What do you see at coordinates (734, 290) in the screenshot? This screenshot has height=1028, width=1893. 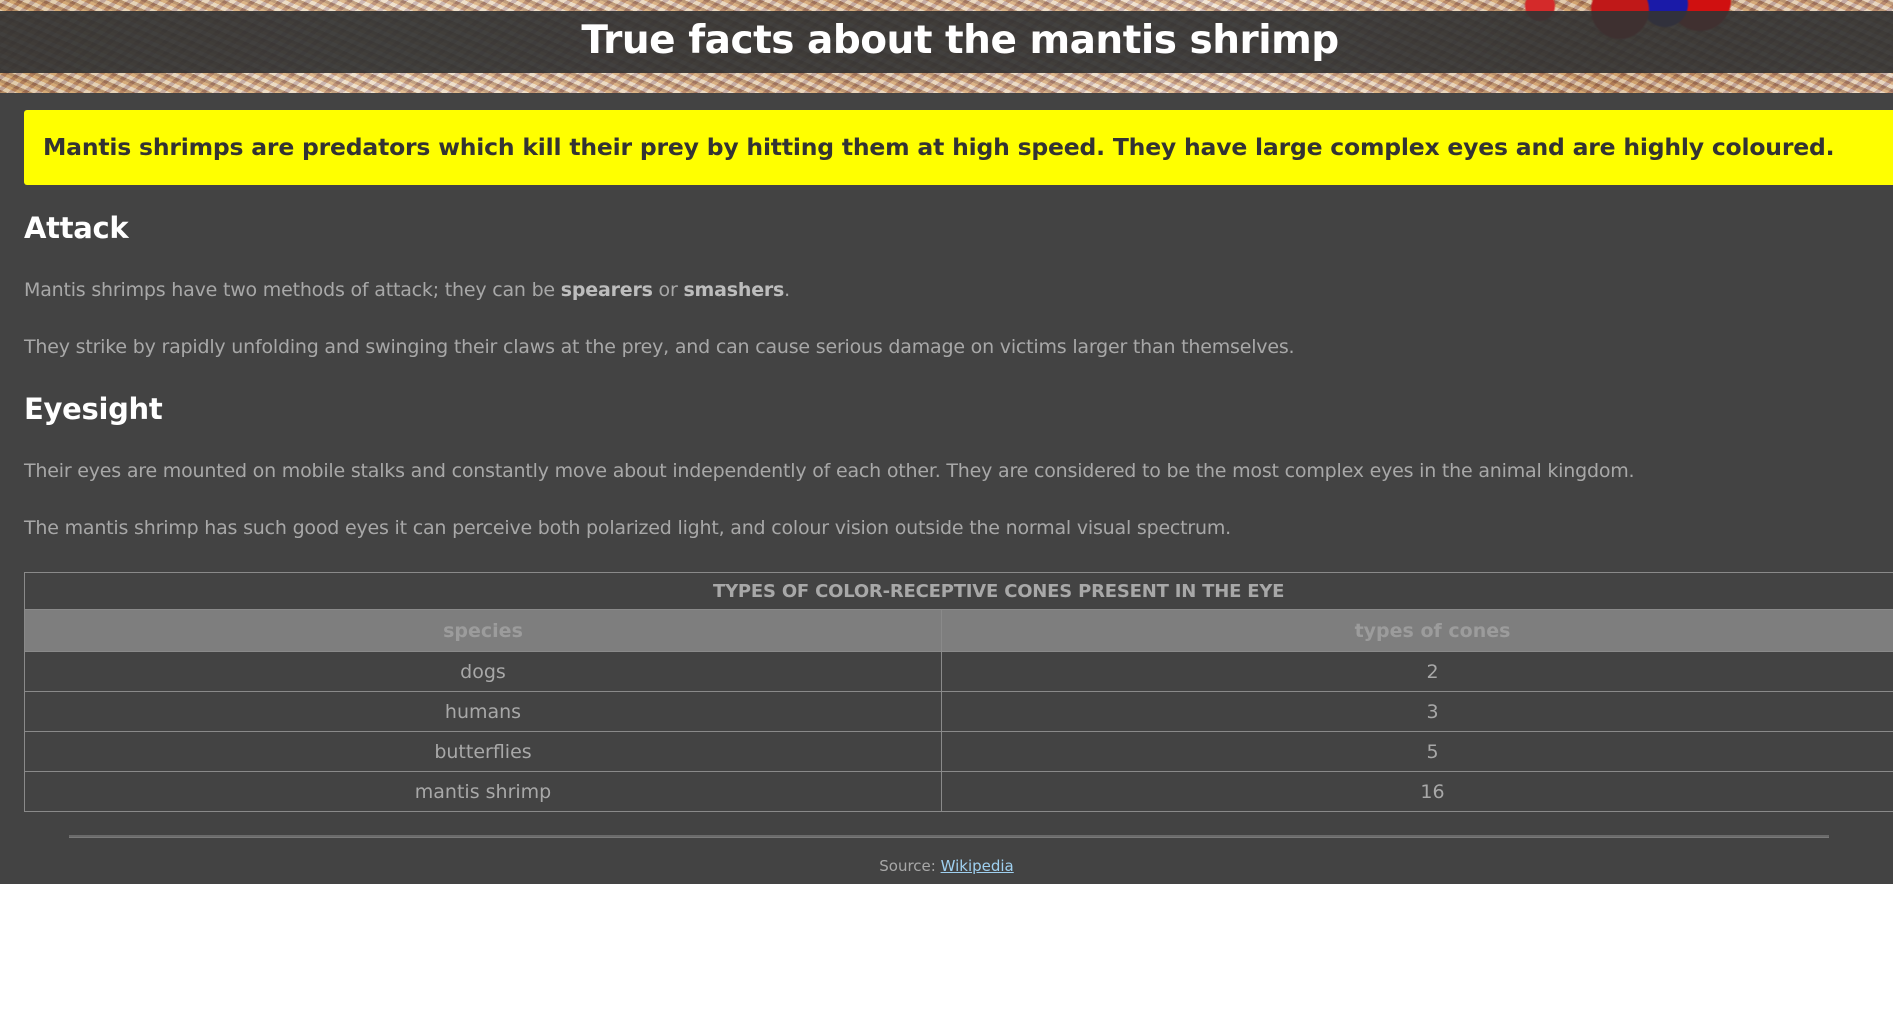 I see `smashers-term: smashers` at bounding box center [734, 290].